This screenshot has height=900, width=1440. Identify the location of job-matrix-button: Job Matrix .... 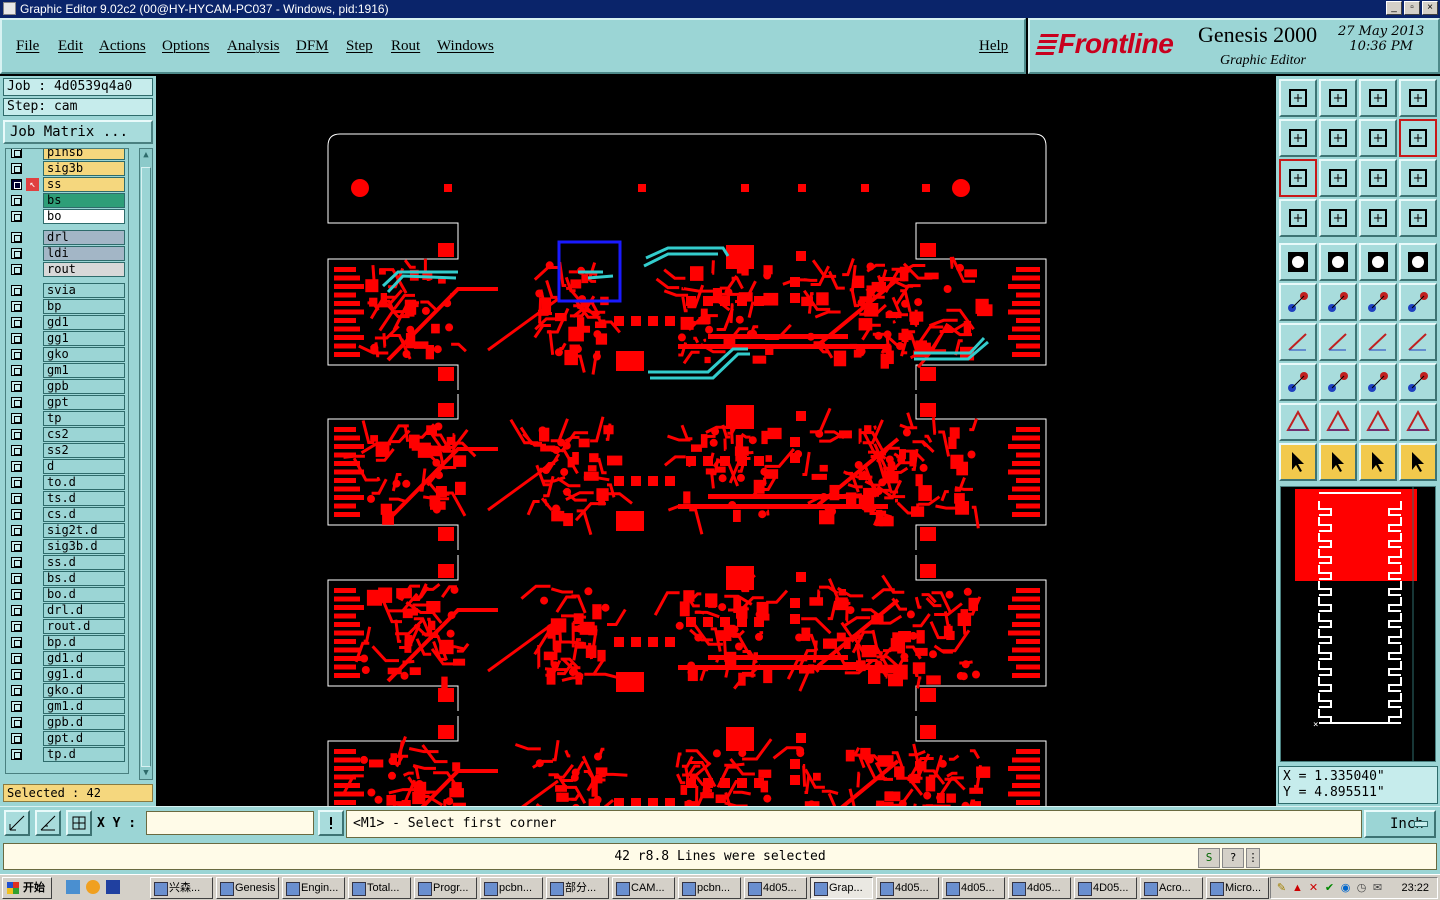
(78, 132).